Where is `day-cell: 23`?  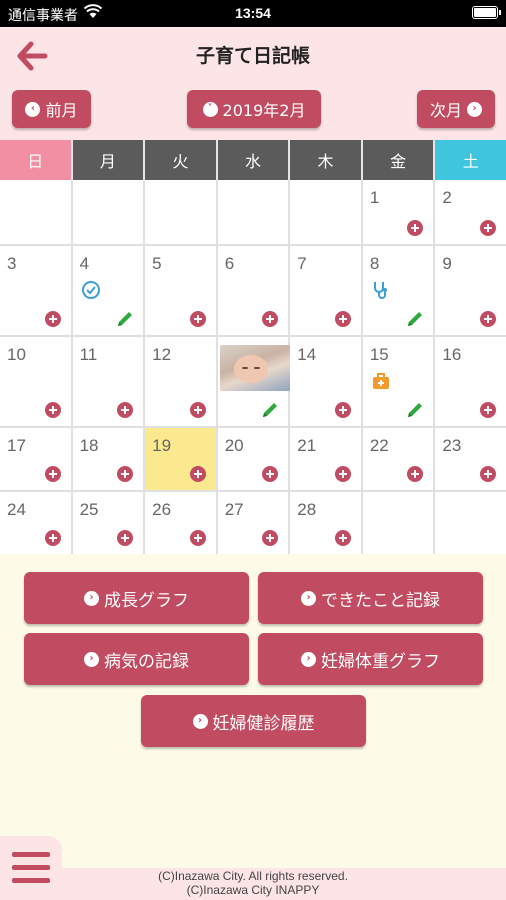 day-cell: 23 is located at coordinates (470, 459).